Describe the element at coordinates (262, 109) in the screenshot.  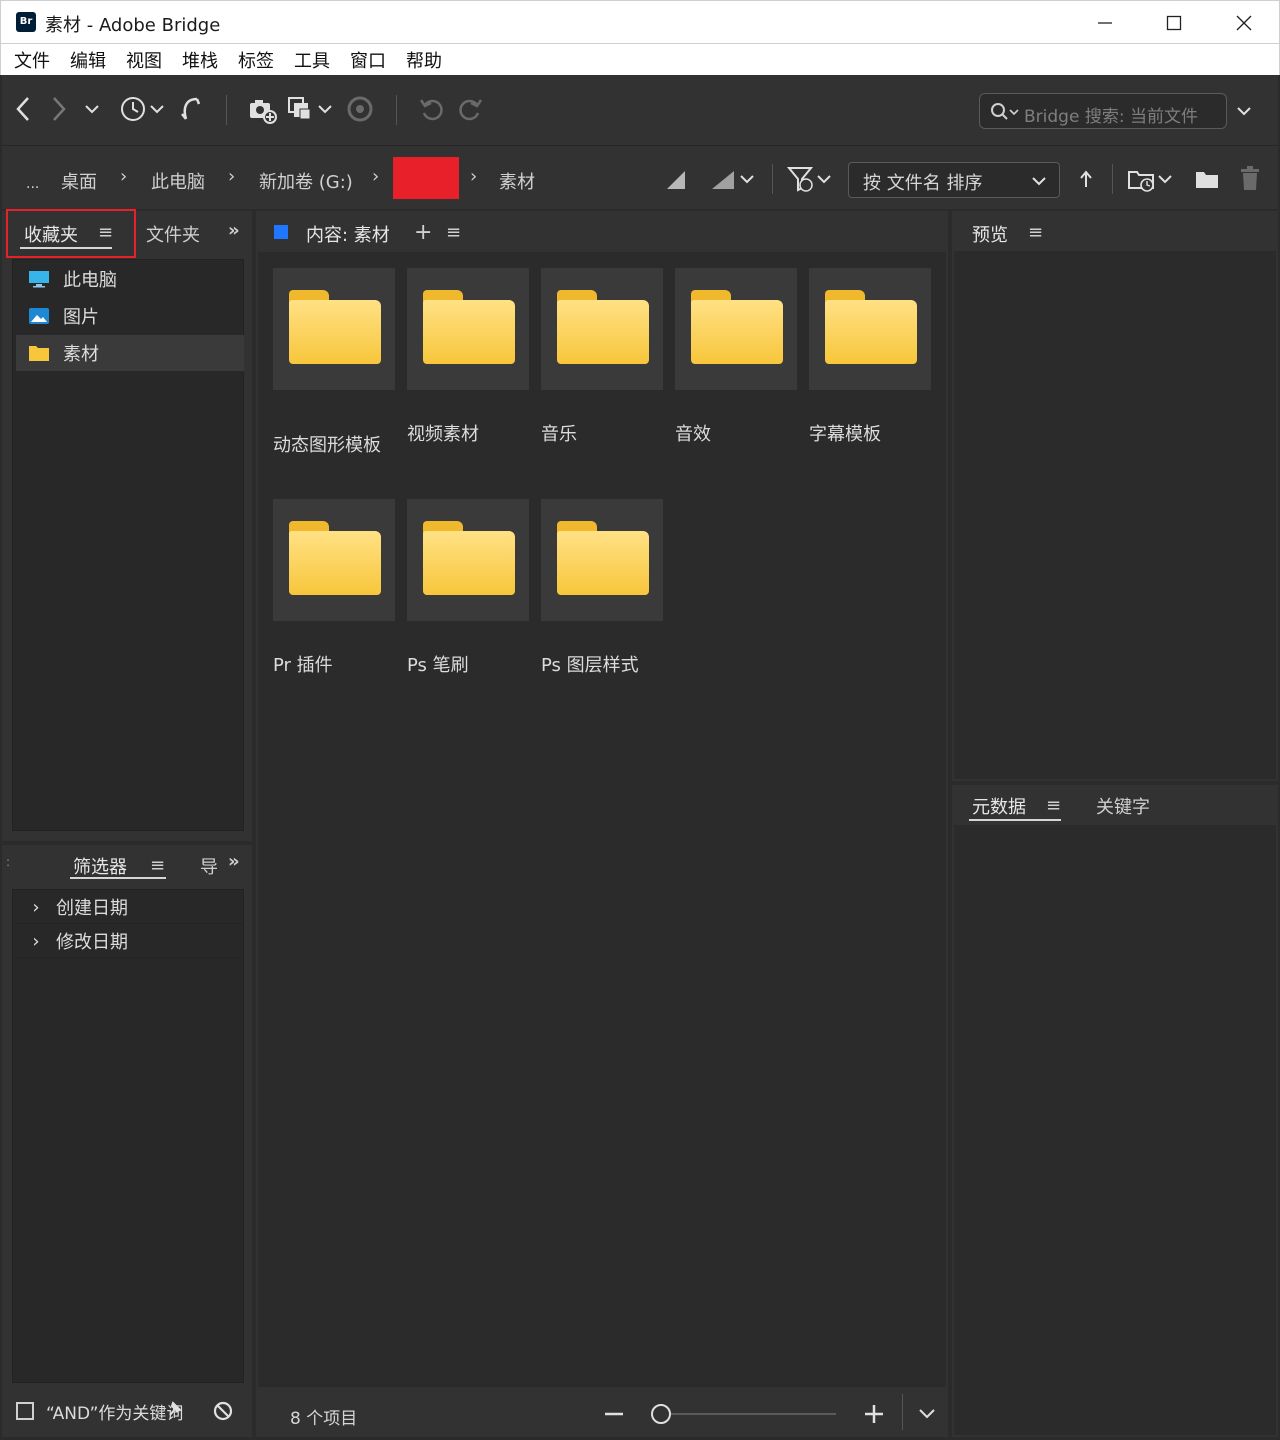
I see `get-photos-button` at that location.